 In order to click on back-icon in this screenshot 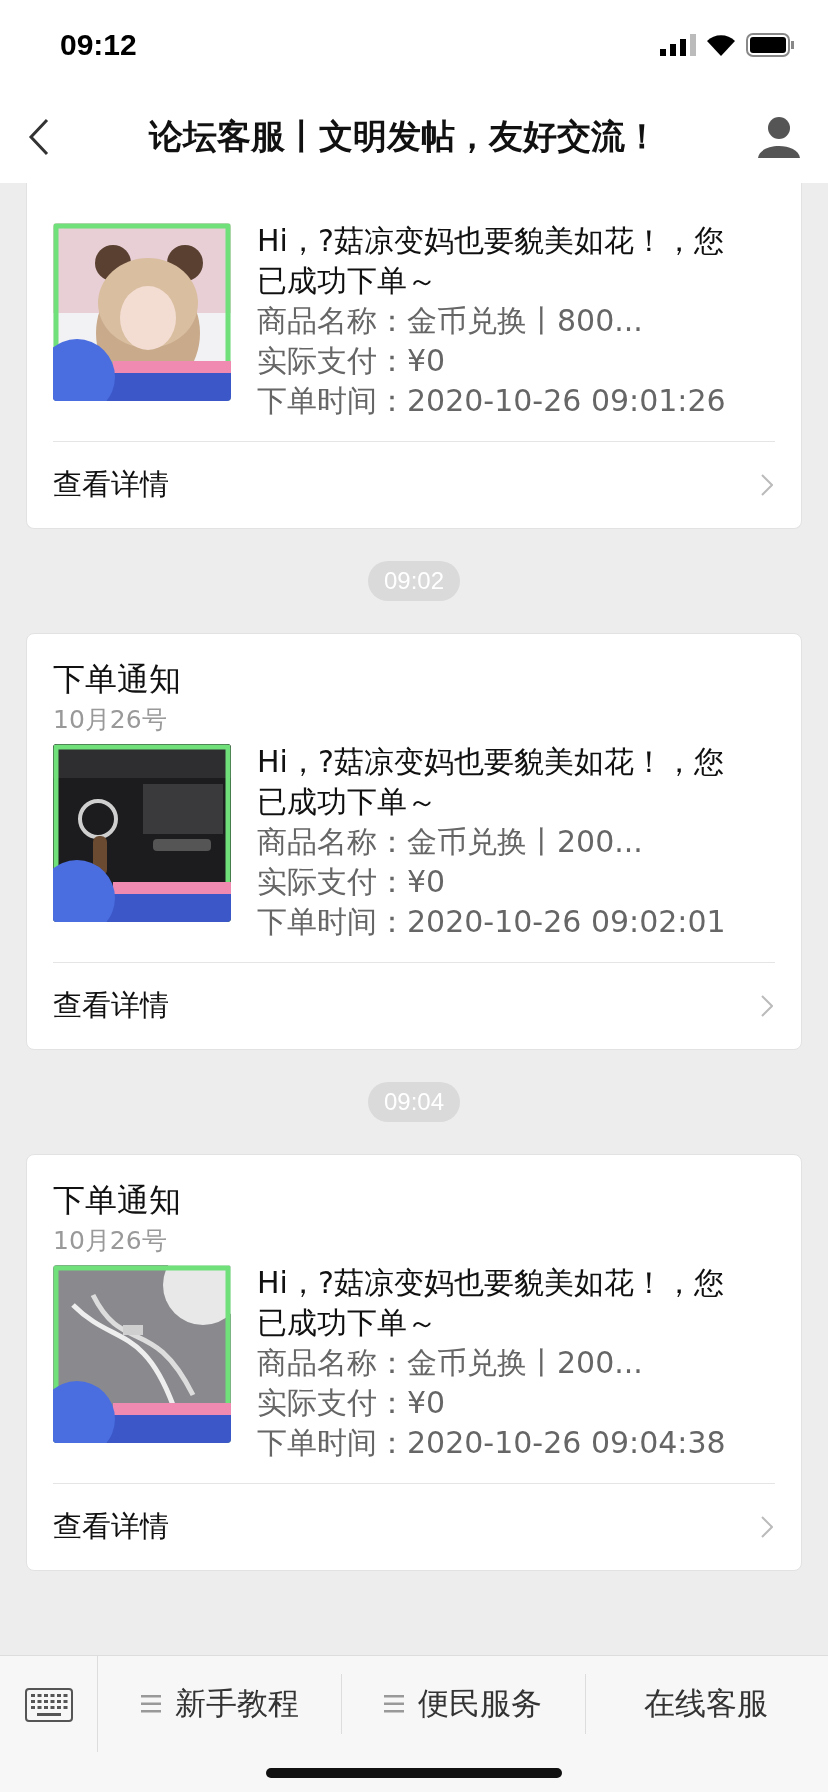, I will do `click(39, 136)`.